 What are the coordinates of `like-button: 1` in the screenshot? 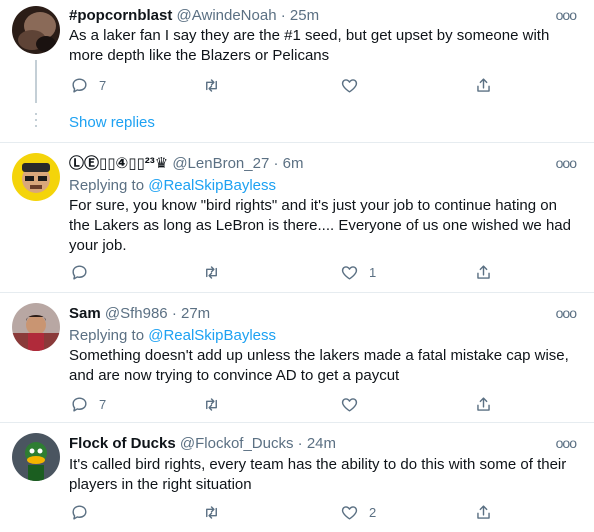 It's located at (358, 272).